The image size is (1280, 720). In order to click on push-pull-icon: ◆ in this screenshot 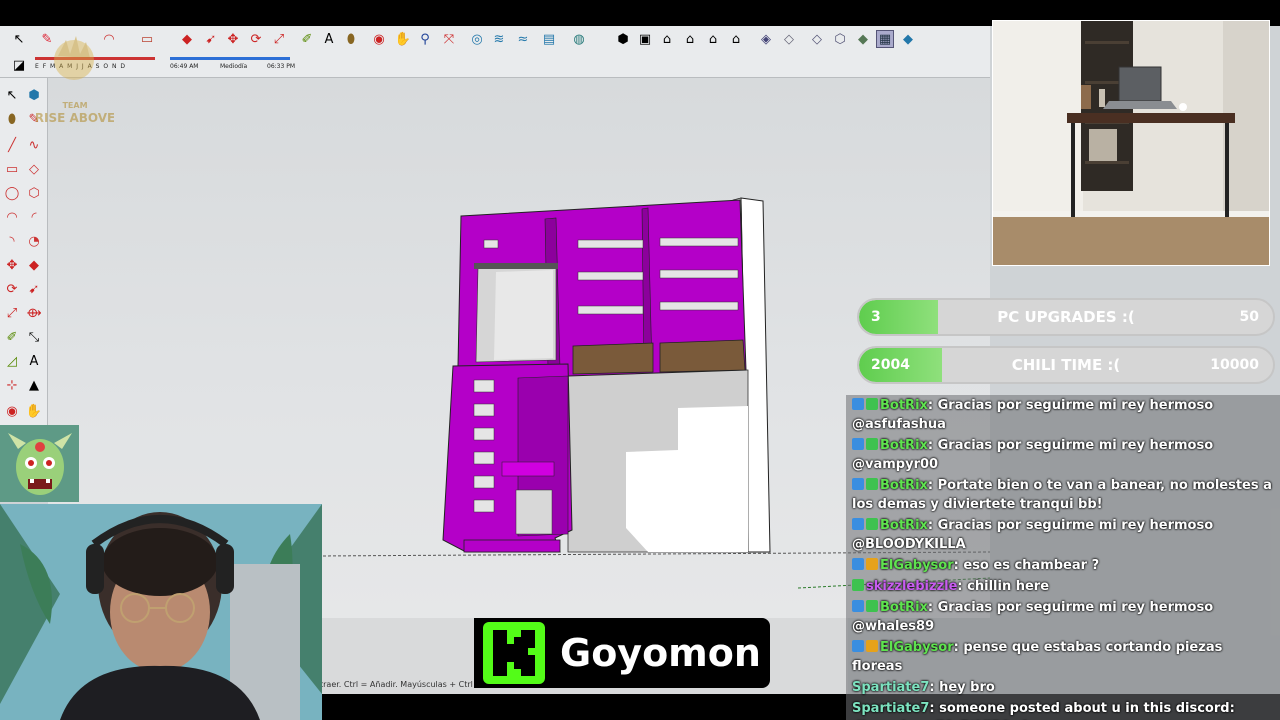, I will do `click(187, 39)`.